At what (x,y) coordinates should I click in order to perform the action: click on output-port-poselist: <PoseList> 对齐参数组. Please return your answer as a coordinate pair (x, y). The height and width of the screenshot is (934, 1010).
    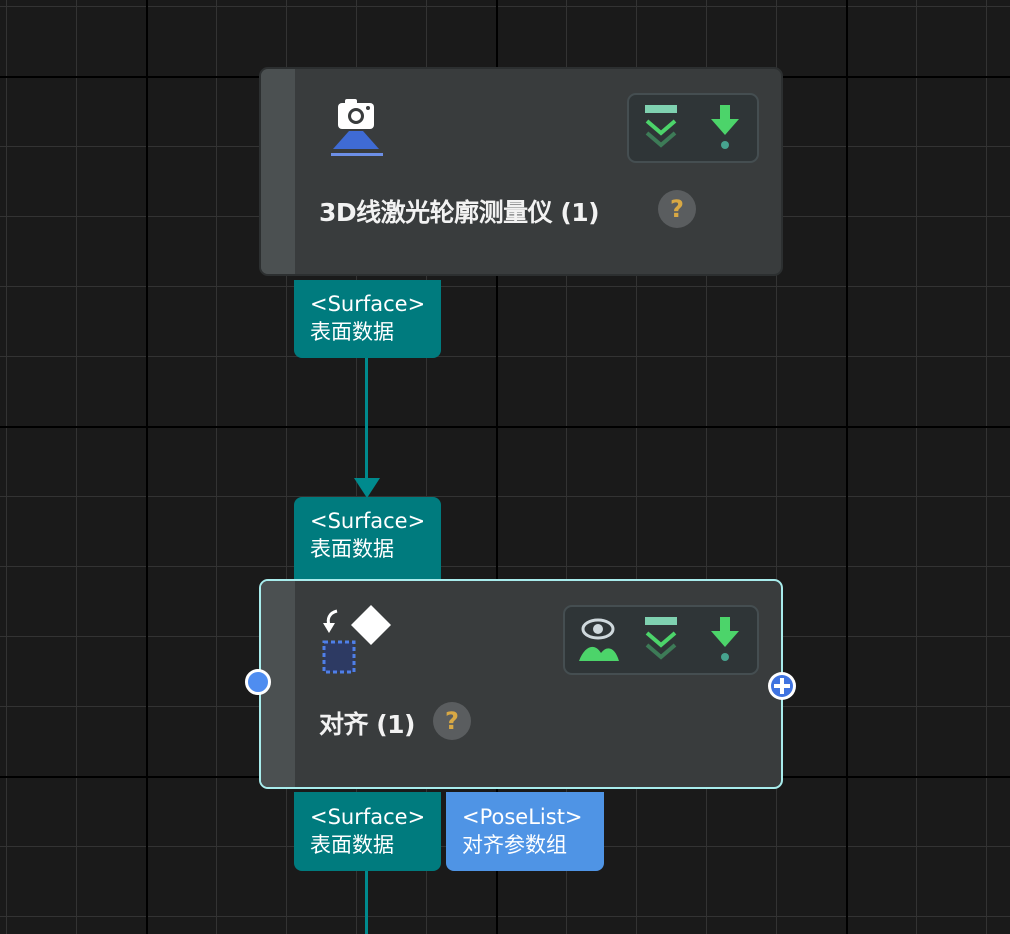
    Looking at the image, I should click on (525, 831).